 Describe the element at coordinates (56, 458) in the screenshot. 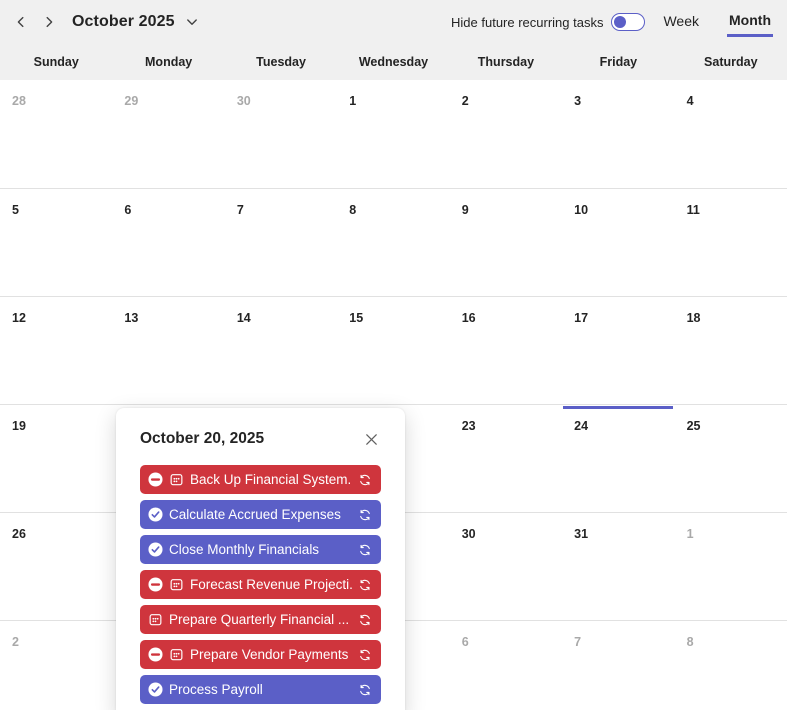

I see `day-cell: 19` at that location.